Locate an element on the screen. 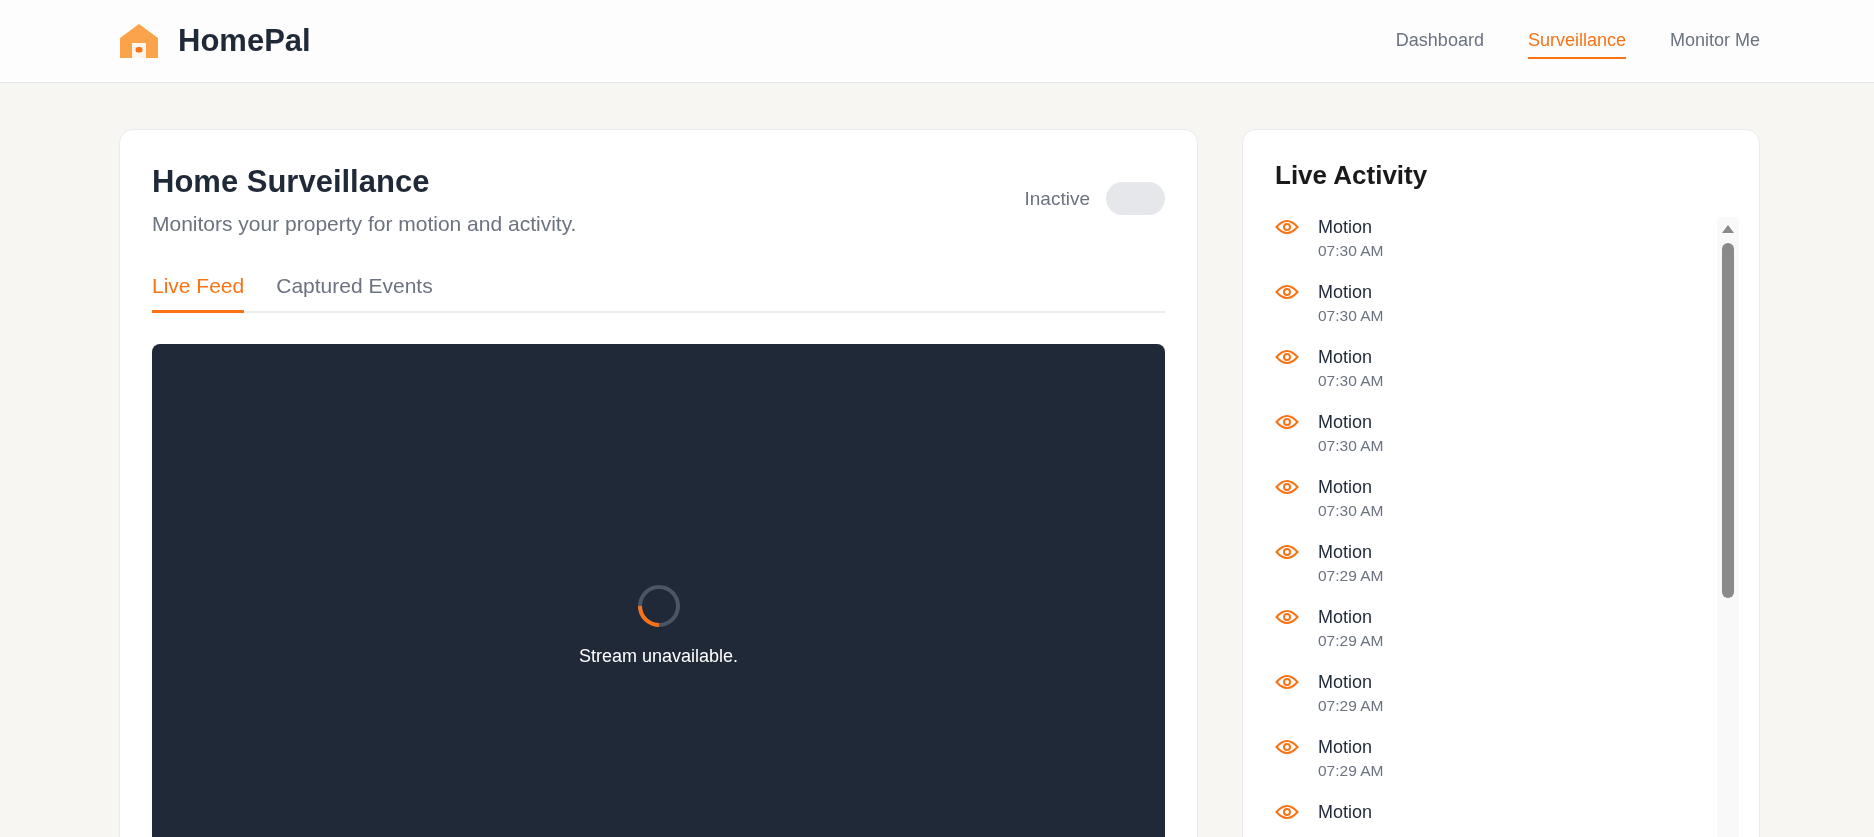 The width and height of the screenshot is (1874, 837). scroll-thumb is located at coordinates (1728, 420).